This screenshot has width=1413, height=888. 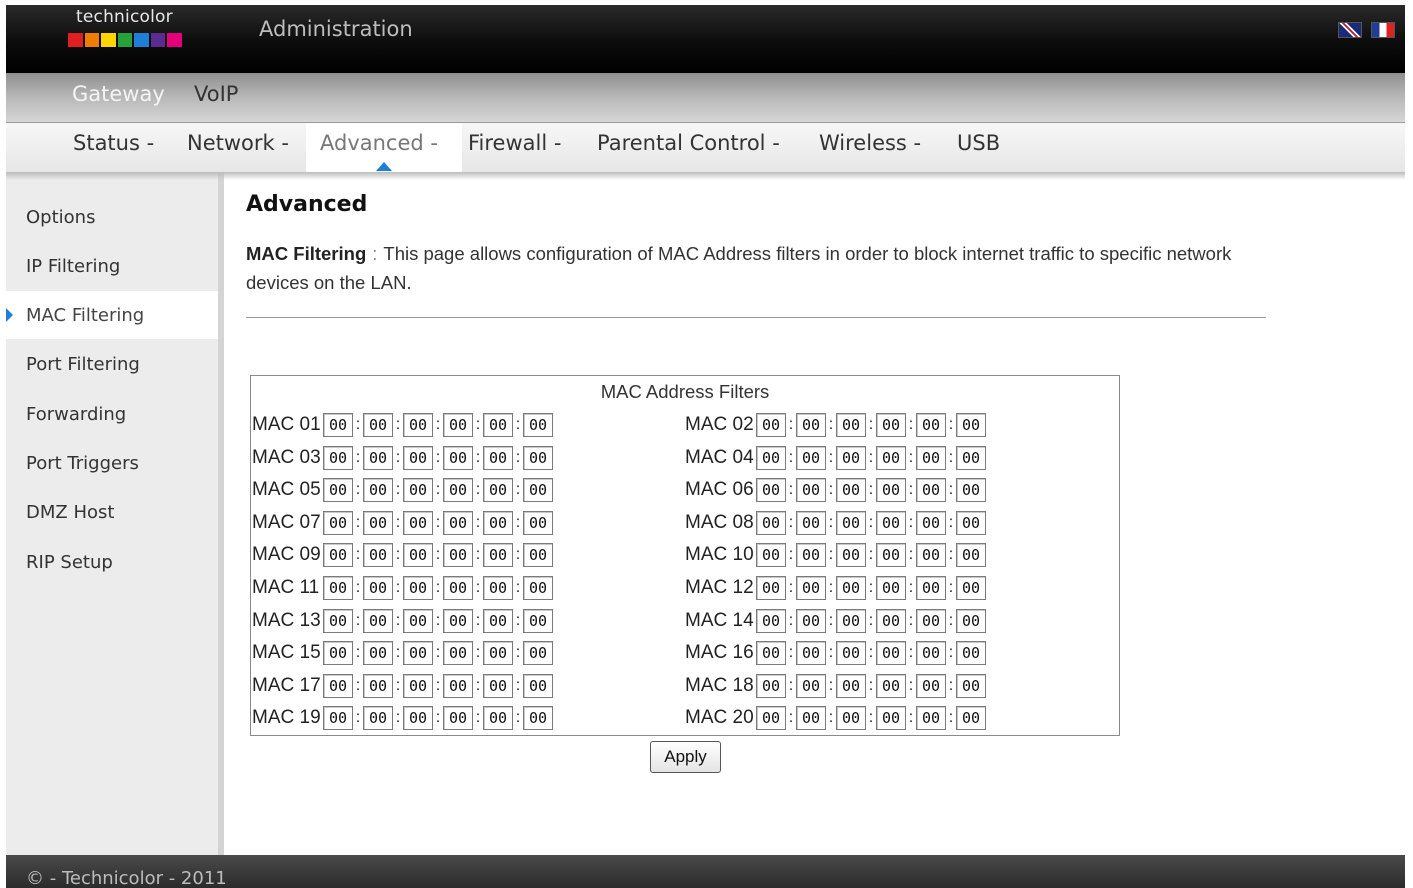 What do you see at coordinates (112, 315) in the screenshot?
I see `sidebar-item-mac-filtering: MAC Filtering` at bounding box center [112, 315].